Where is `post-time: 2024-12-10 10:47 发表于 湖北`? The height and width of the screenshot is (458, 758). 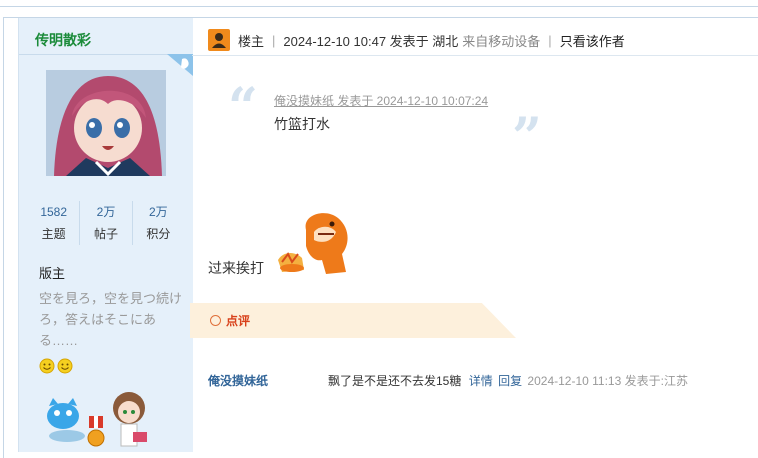 post-time: 2024-12-10 10:47 发表于 湖北 is located at coordinates (371, 41).